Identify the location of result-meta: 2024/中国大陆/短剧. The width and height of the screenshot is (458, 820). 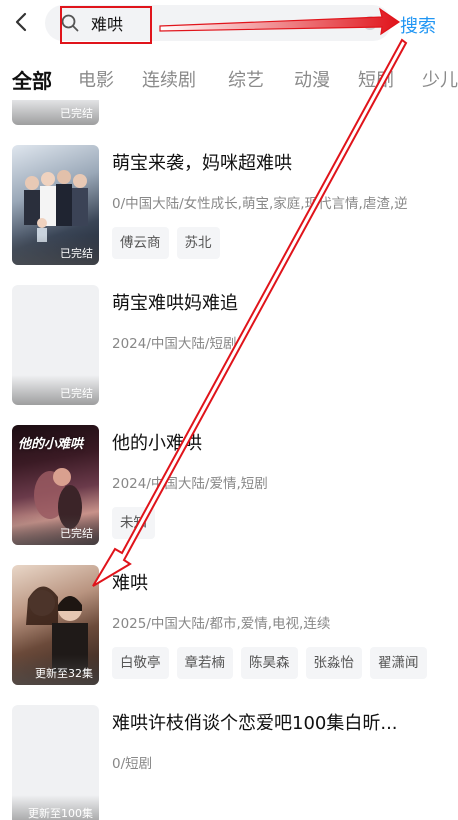
(174, 344).